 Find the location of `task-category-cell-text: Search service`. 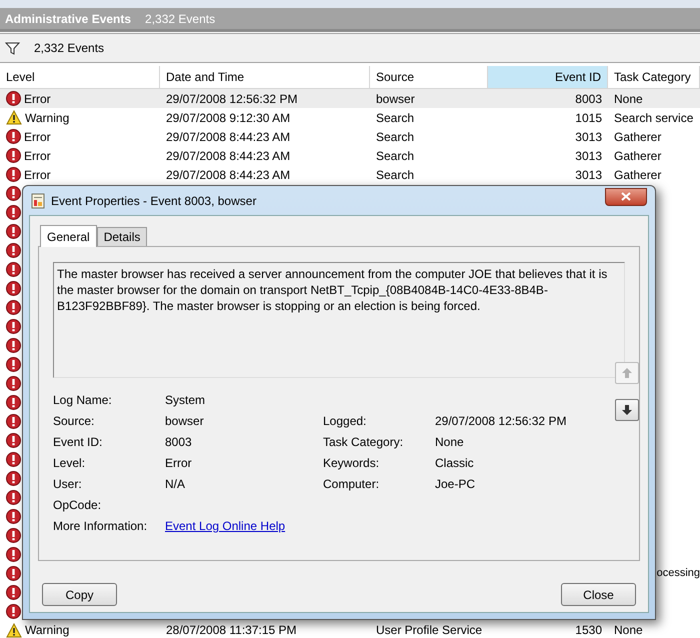

task-category-cell-text: Search service is located at coordinates (654, 118).